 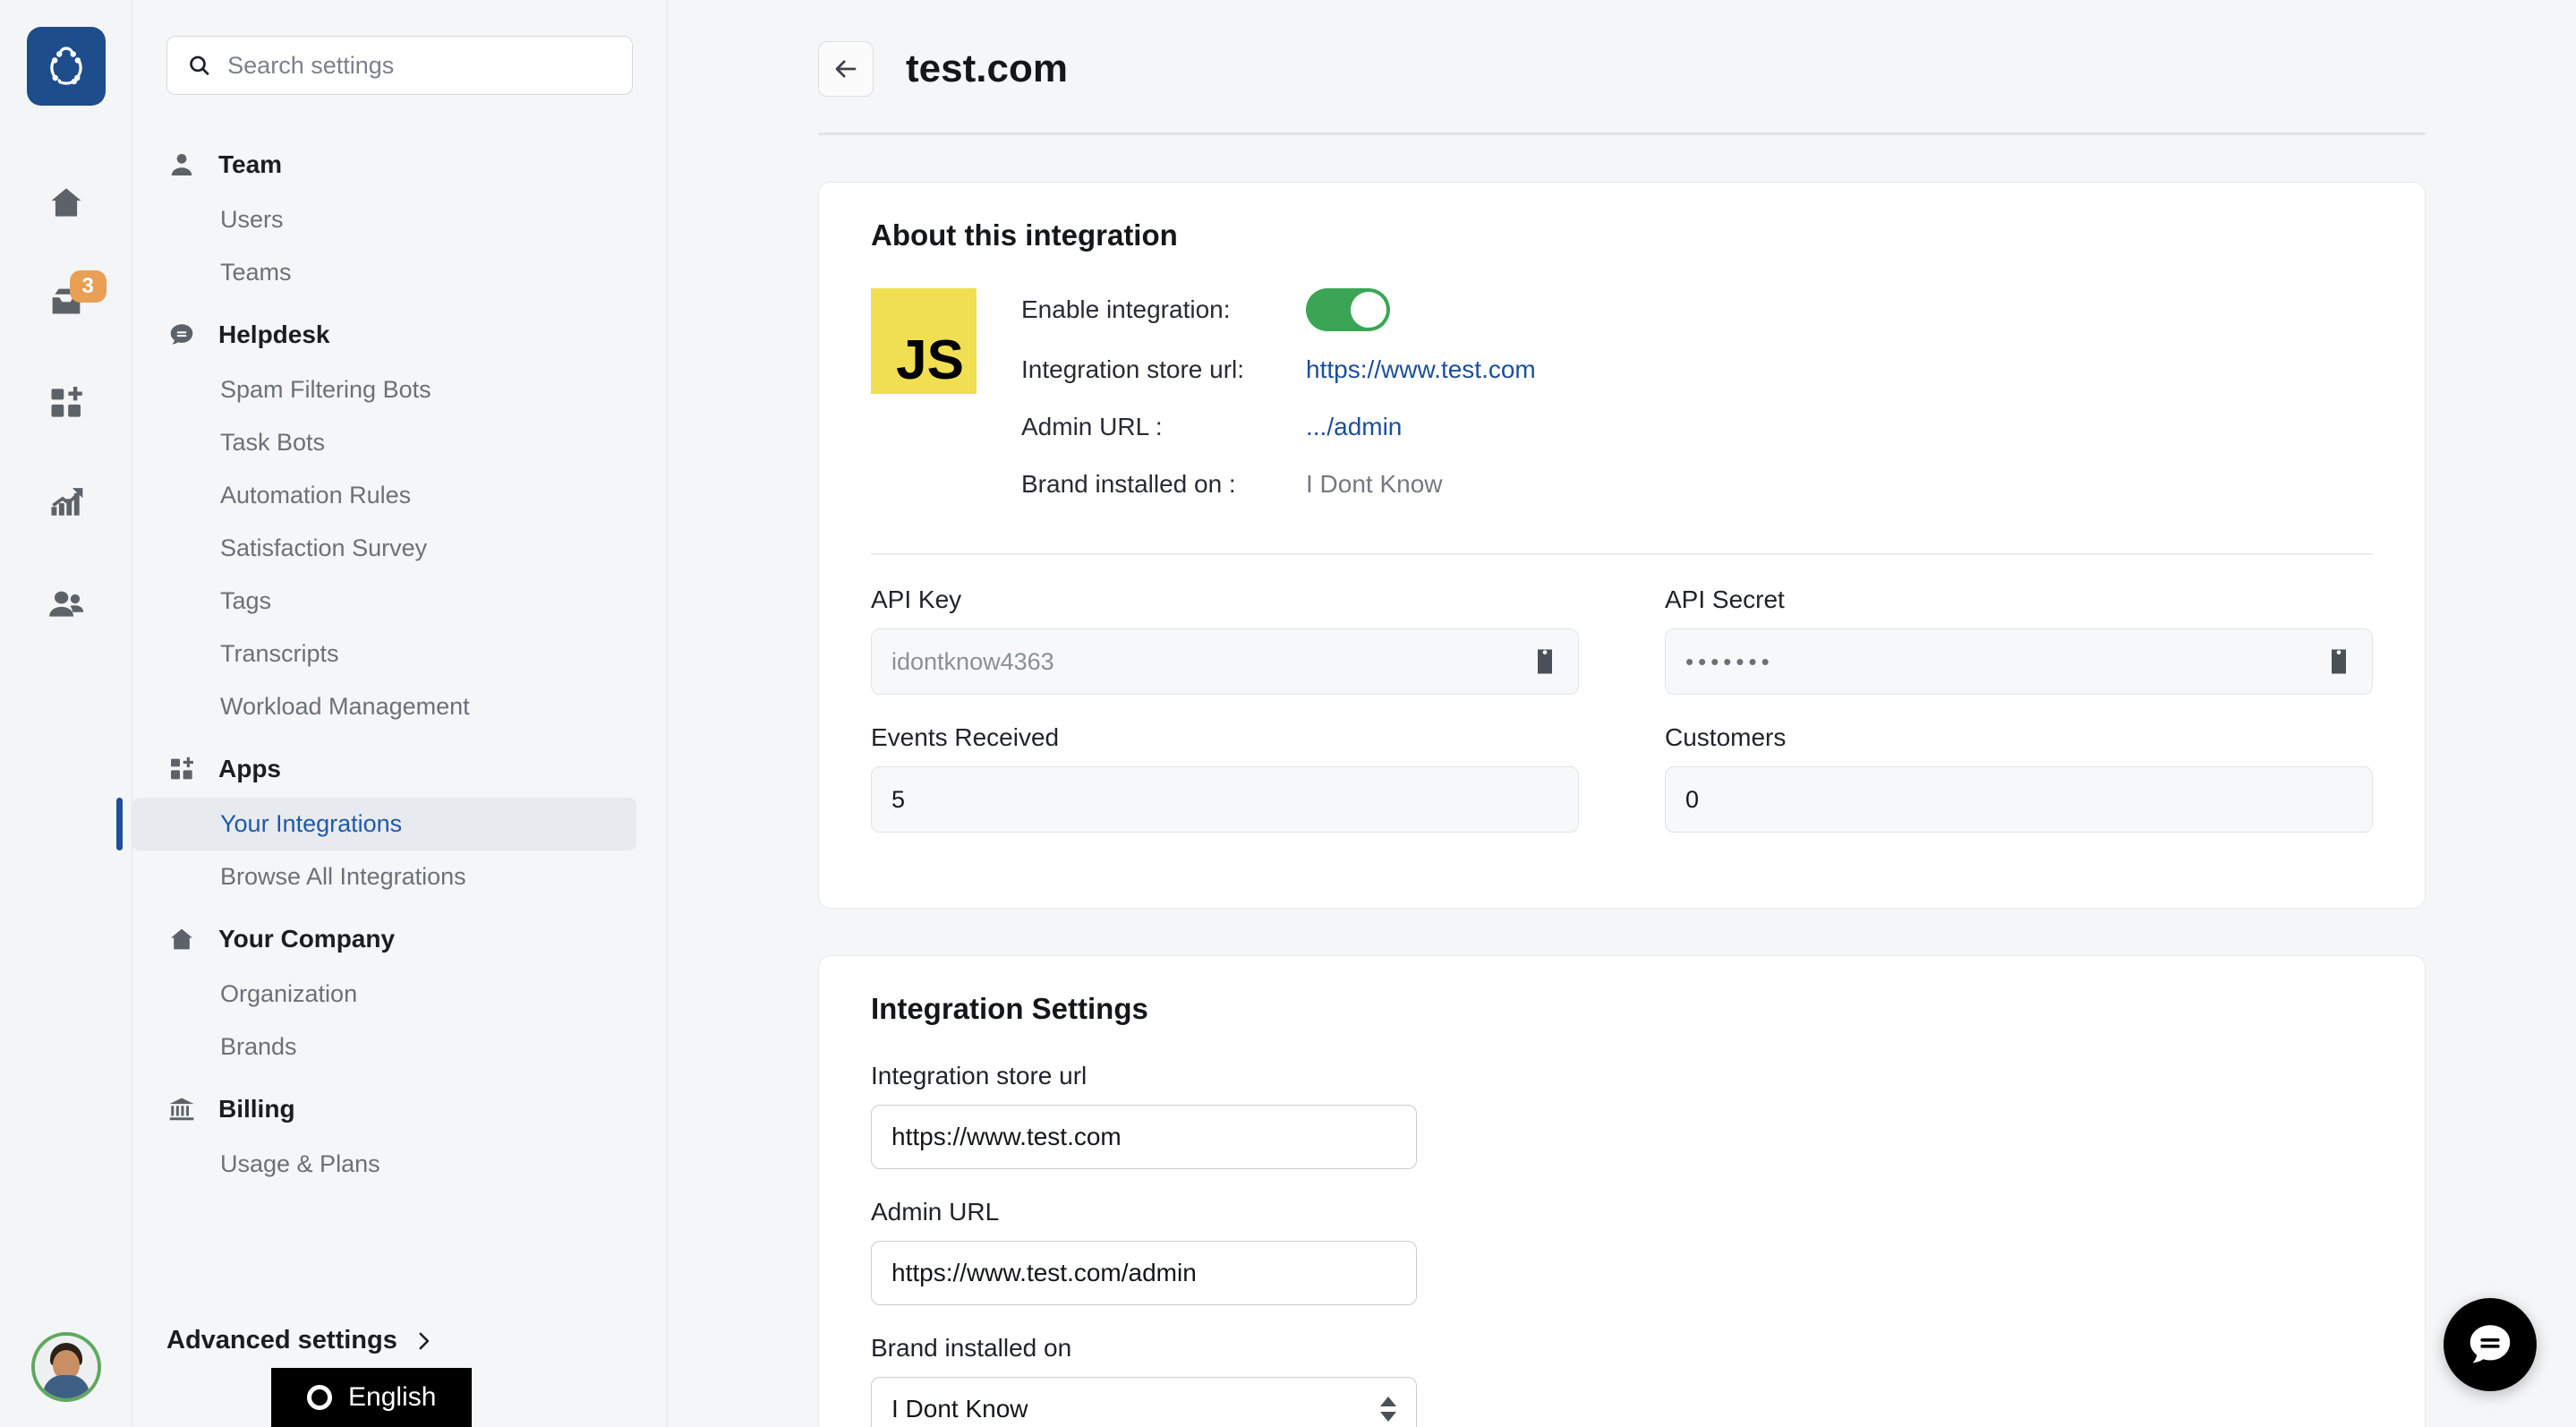 I want to click on search-box, so click(x=399, y=65).